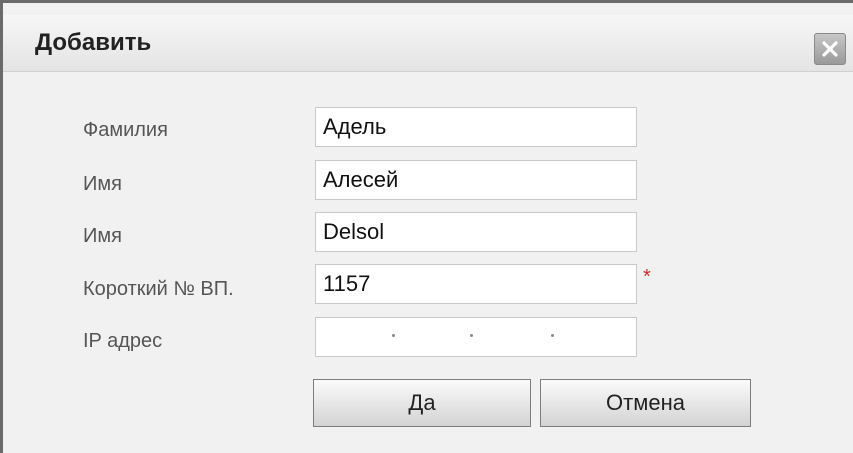  I want to click on dialog-title: Добавить, so click(93, 42).